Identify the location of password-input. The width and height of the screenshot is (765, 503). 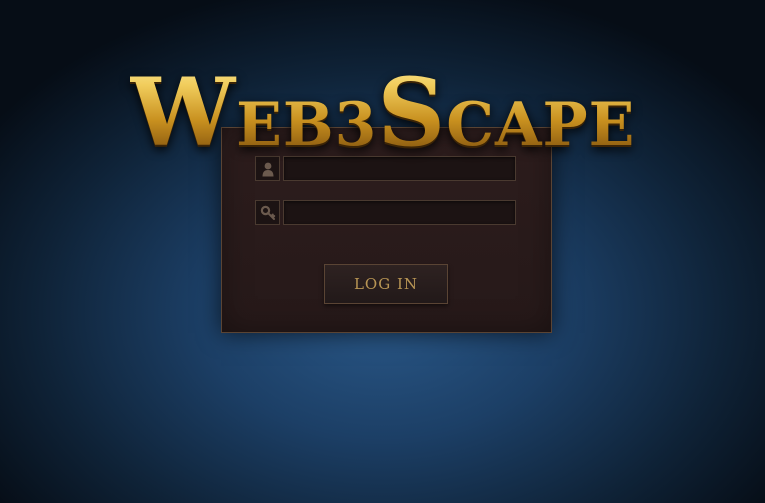
(399, 212).